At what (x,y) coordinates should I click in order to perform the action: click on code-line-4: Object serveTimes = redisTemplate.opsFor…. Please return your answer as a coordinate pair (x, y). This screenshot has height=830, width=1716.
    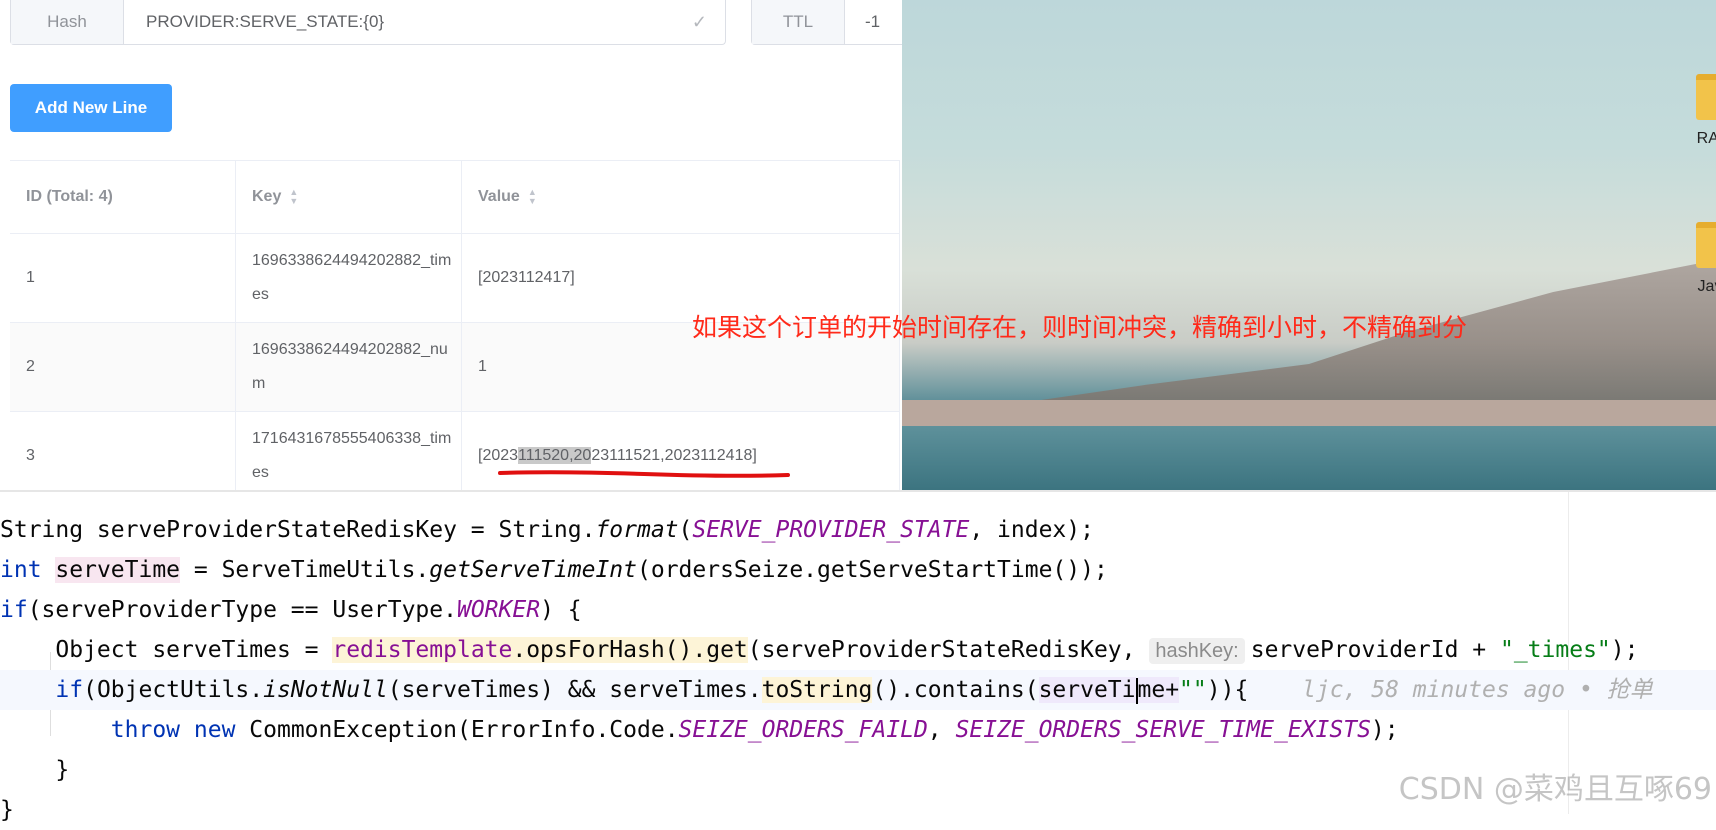
    Looking at the image, I should click on (819, 650).